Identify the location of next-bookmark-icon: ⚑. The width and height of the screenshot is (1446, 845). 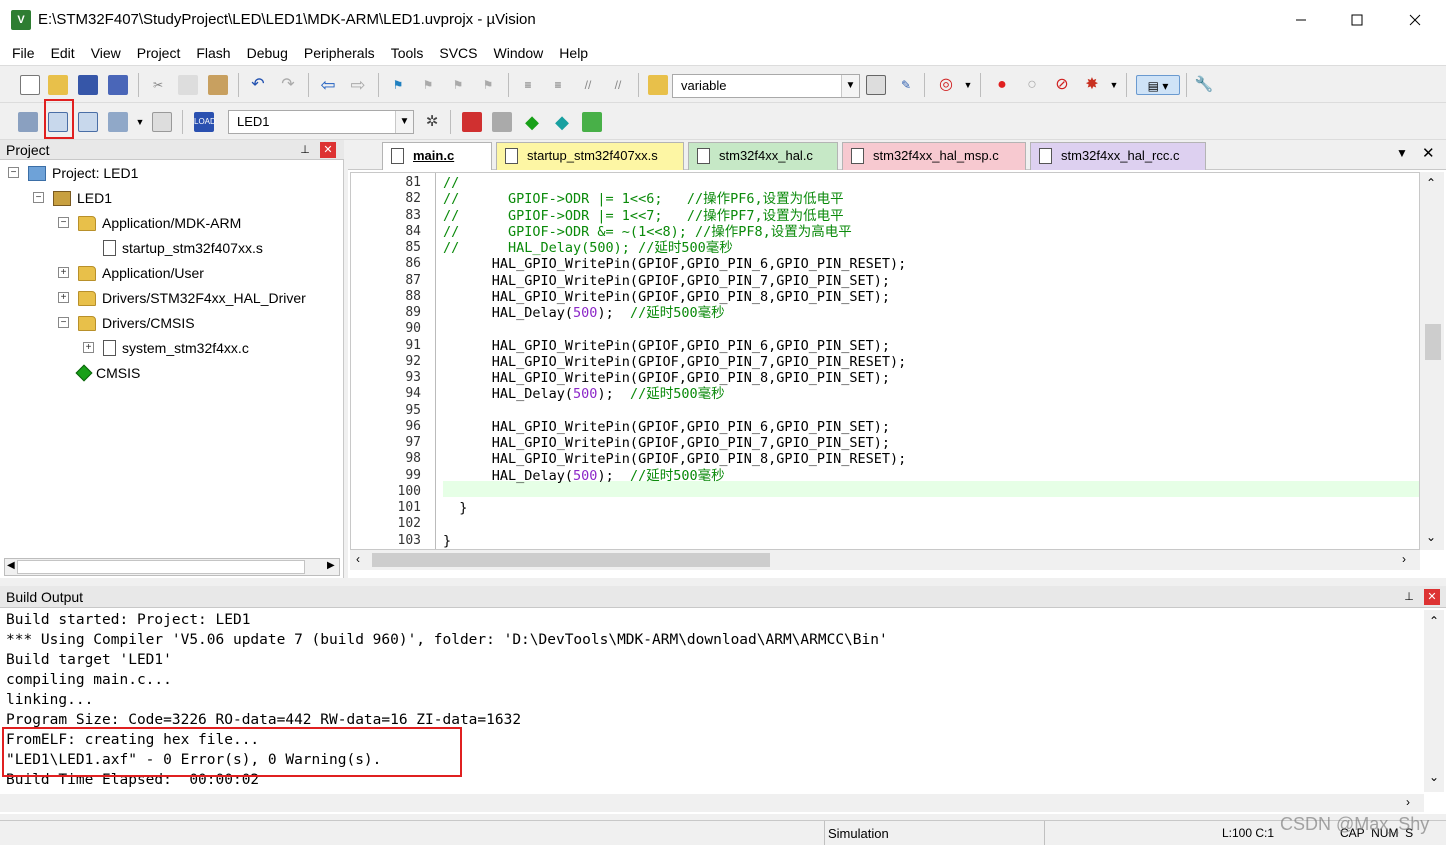
(458, 85).